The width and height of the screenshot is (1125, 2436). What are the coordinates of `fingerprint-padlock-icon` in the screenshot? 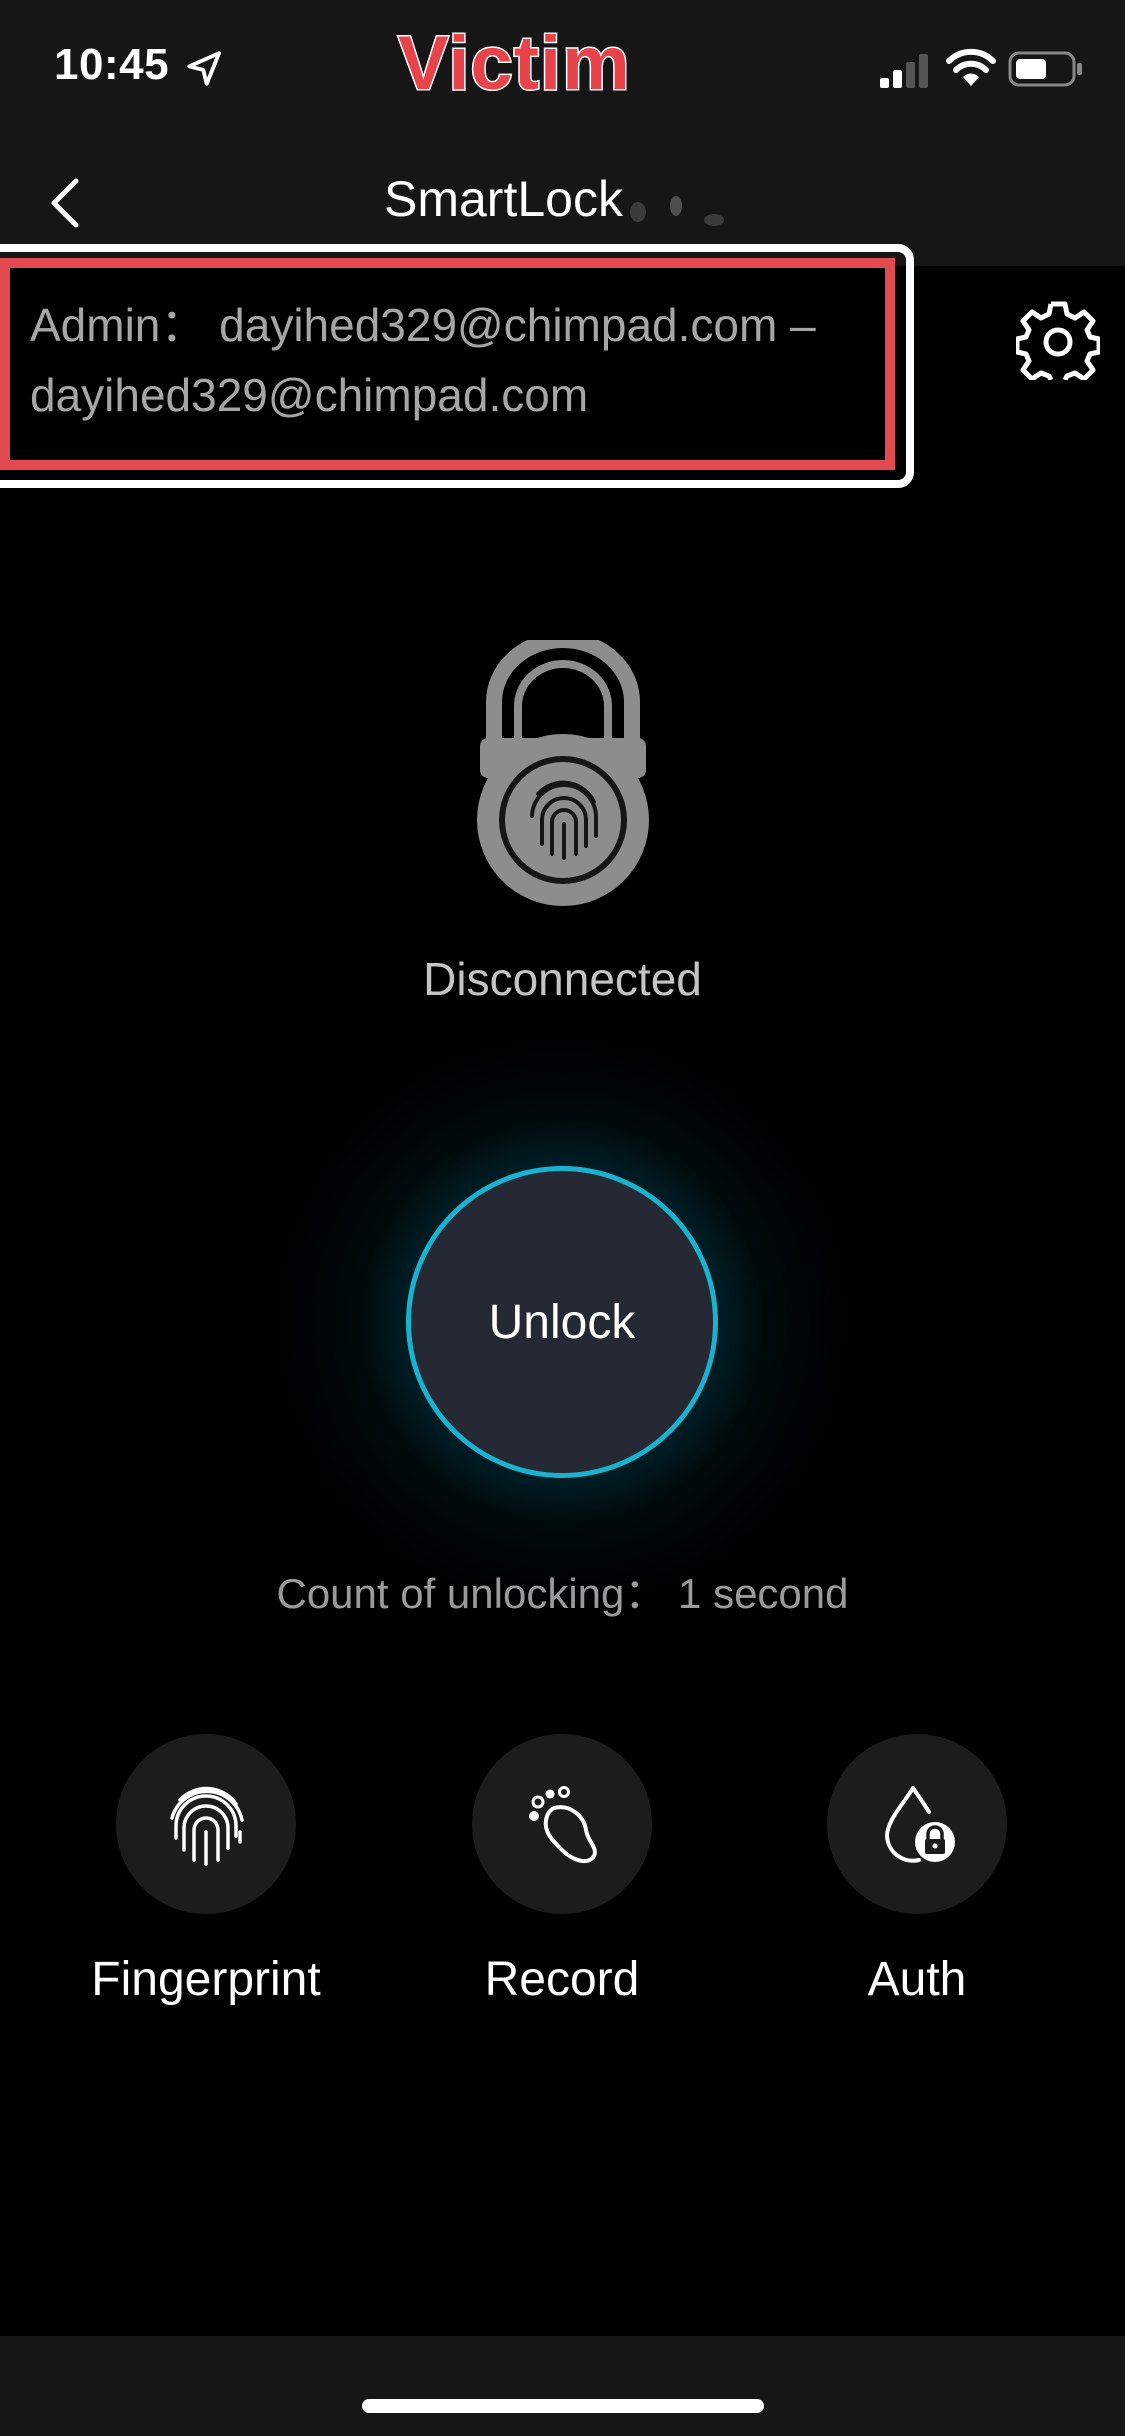 It's located at (563, 773).